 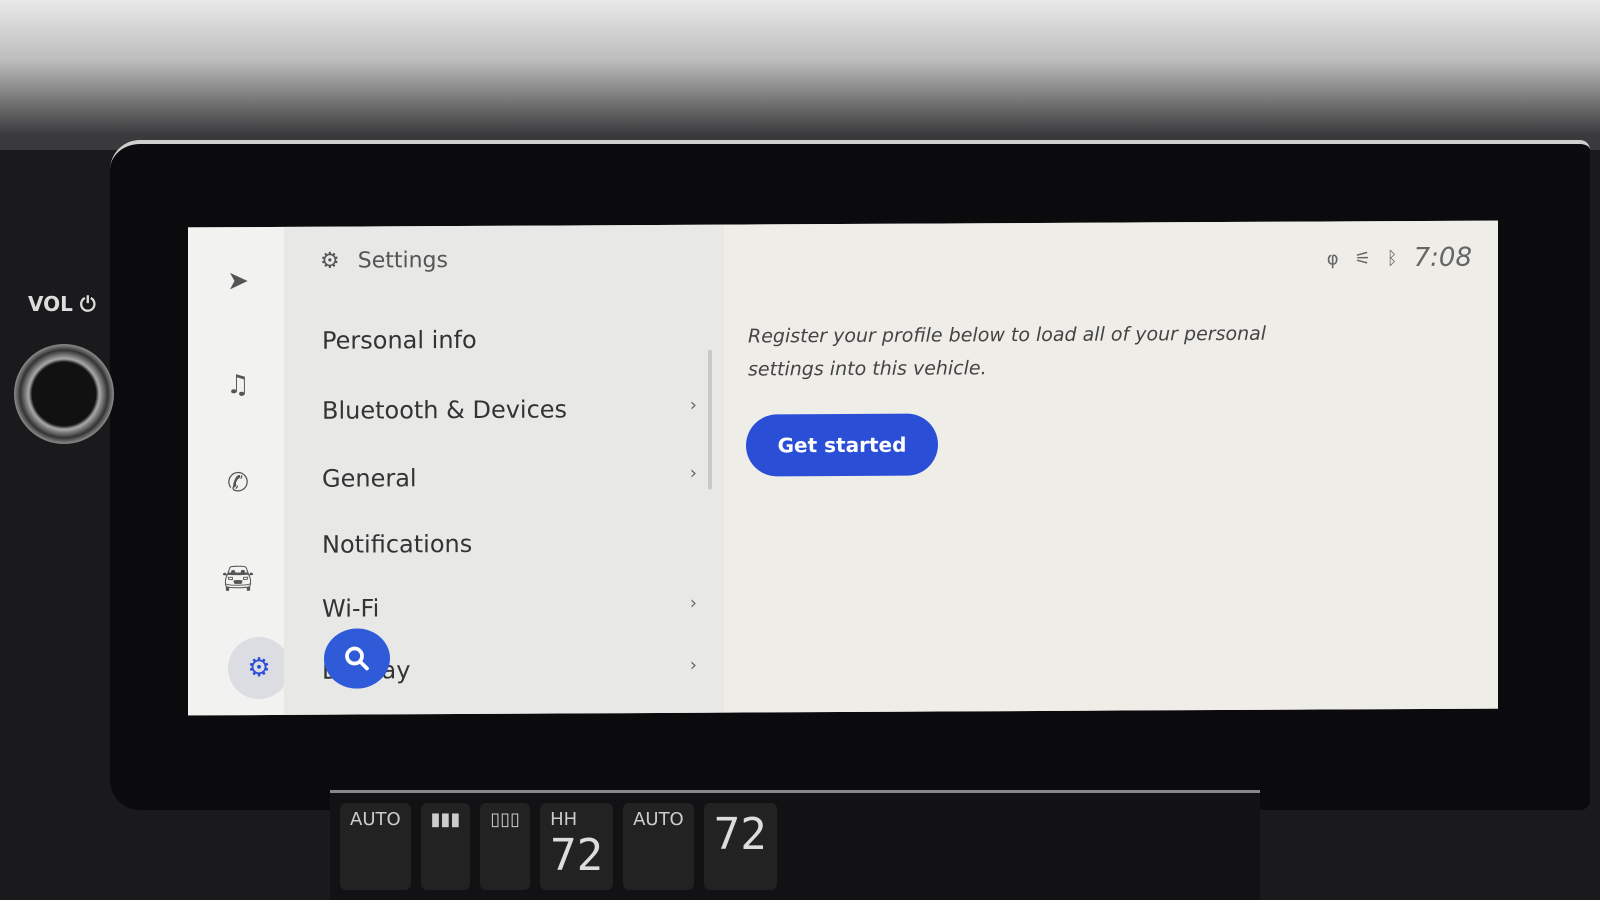 What do you see at coordinates (1392, 258) in the screenshot?
I see `bluetooth-icon: ᛒ` at bounding box center [1392, 258].